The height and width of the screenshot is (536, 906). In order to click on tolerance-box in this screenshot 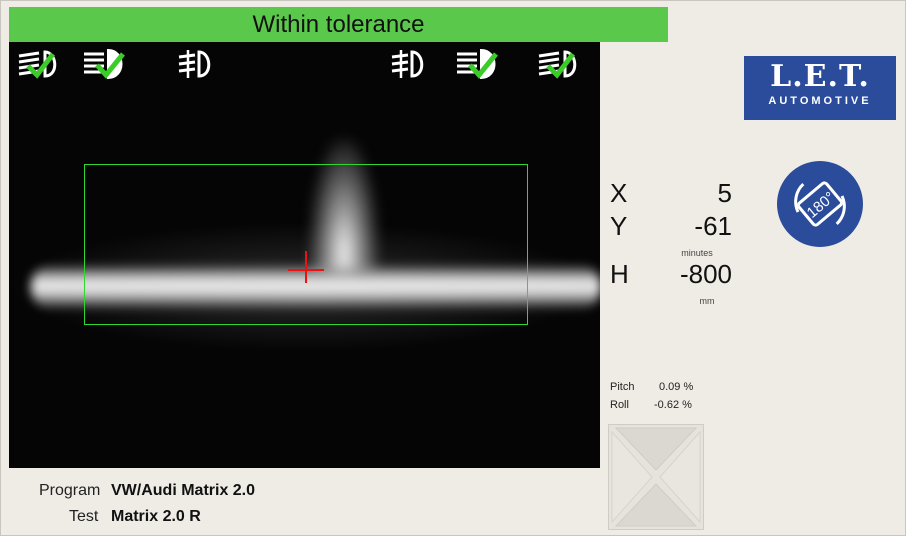, I will do `click(306, 244)`.